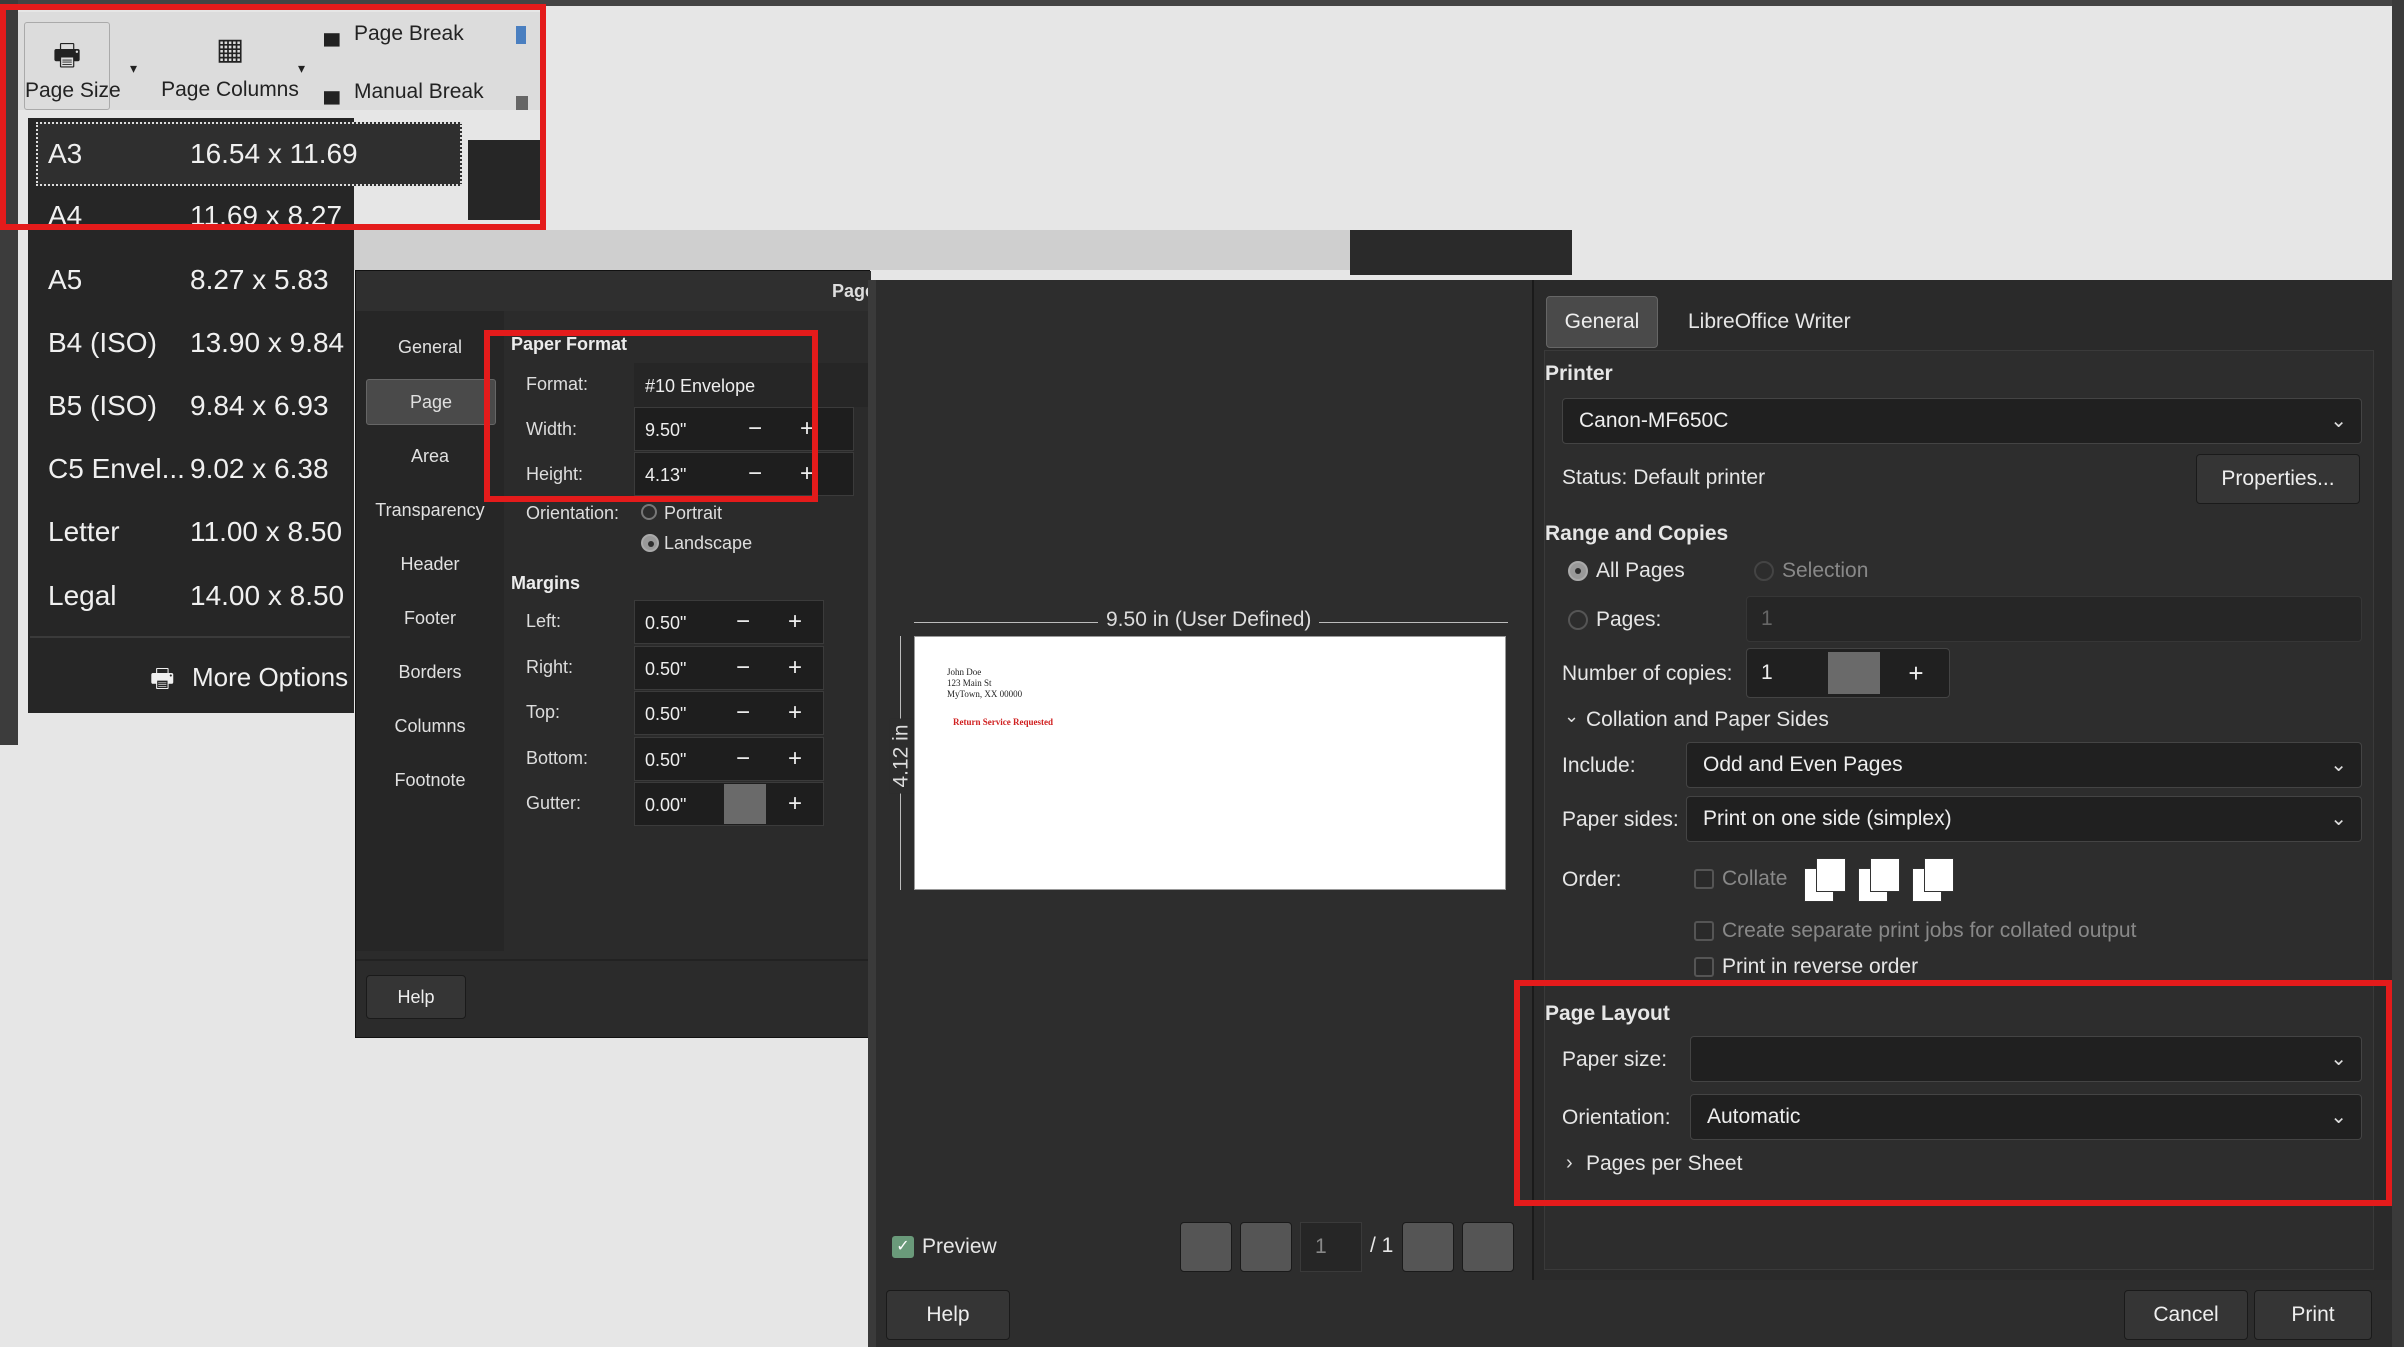  Describe the element at coordinates (901, 756) in the screenshot. I see `preview-height-label: 4.12 in` at that location.